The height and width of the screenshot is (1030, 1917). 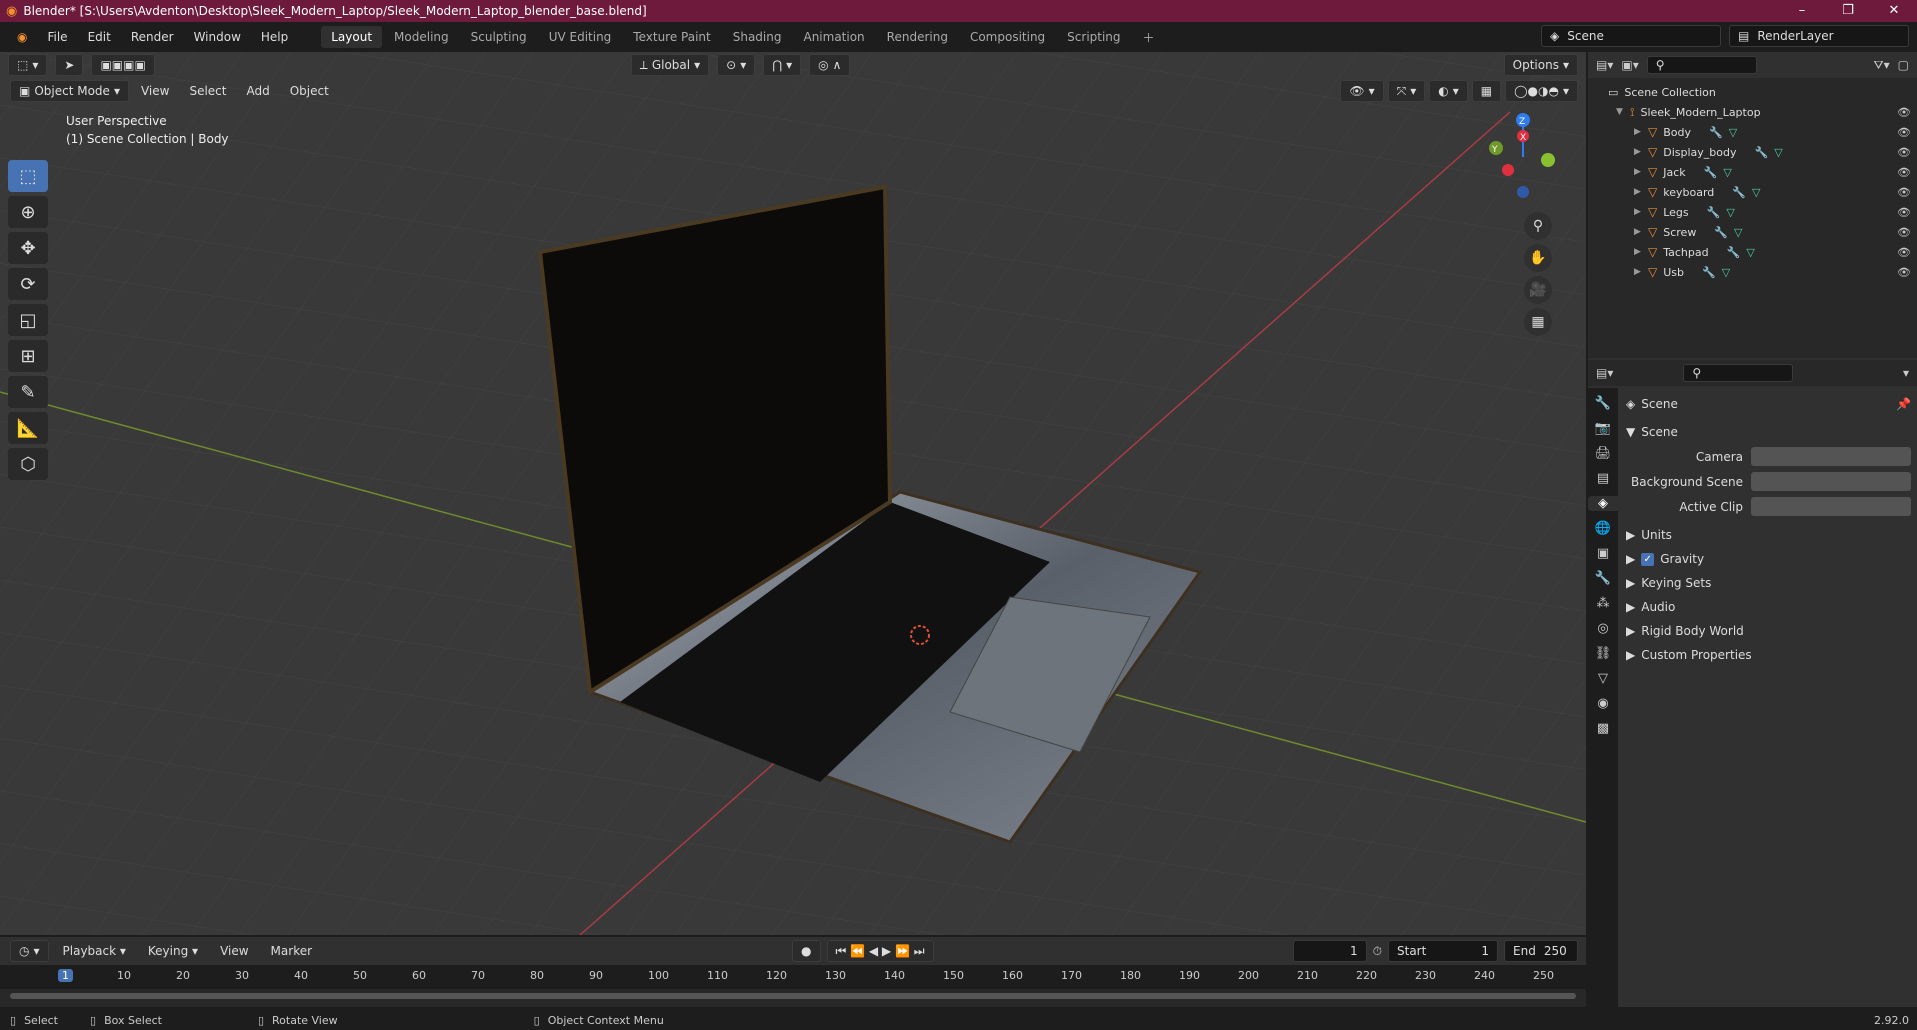 What do you see at coordinates (1768, 432) in the screenshot?
I see `scene-panel-header: ▼ Scene` at bounding box center [1768, 432].